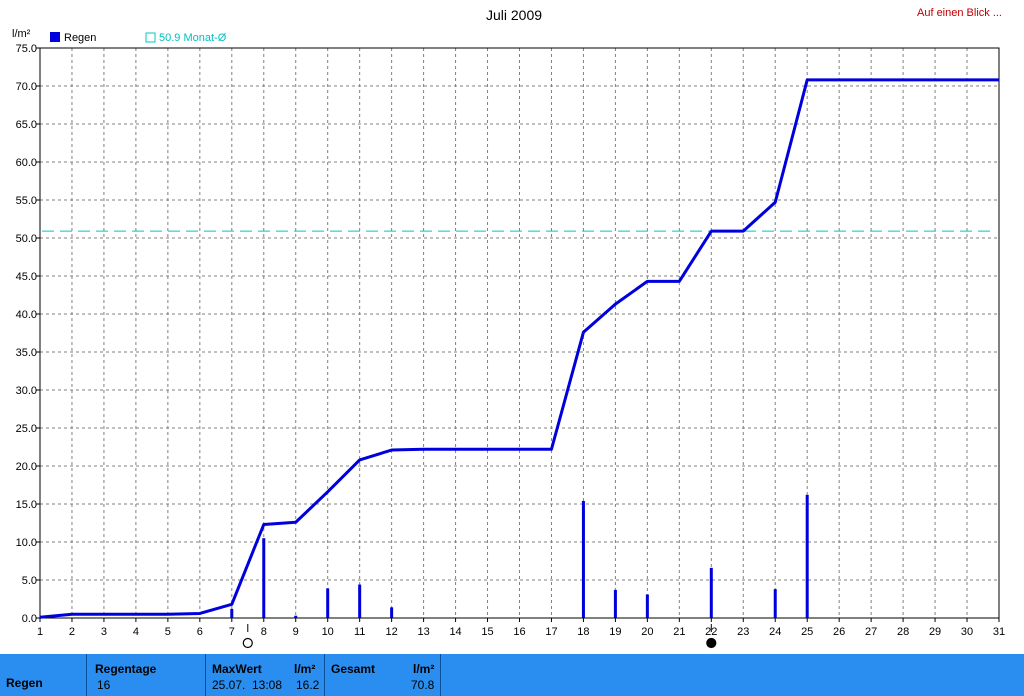 This screenshot has width=1024, height=696. What do you see at coordinates (615, 632) in the screenshot?
I see `x-tick-label: 19` at bounding box center [615, 632].